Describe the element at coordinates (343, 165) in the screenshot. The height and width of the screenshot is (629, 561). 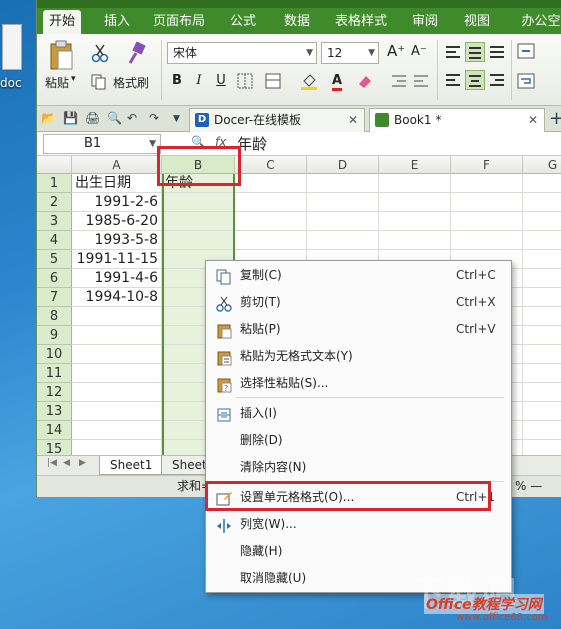
I see `column-header-d: D` at that location.